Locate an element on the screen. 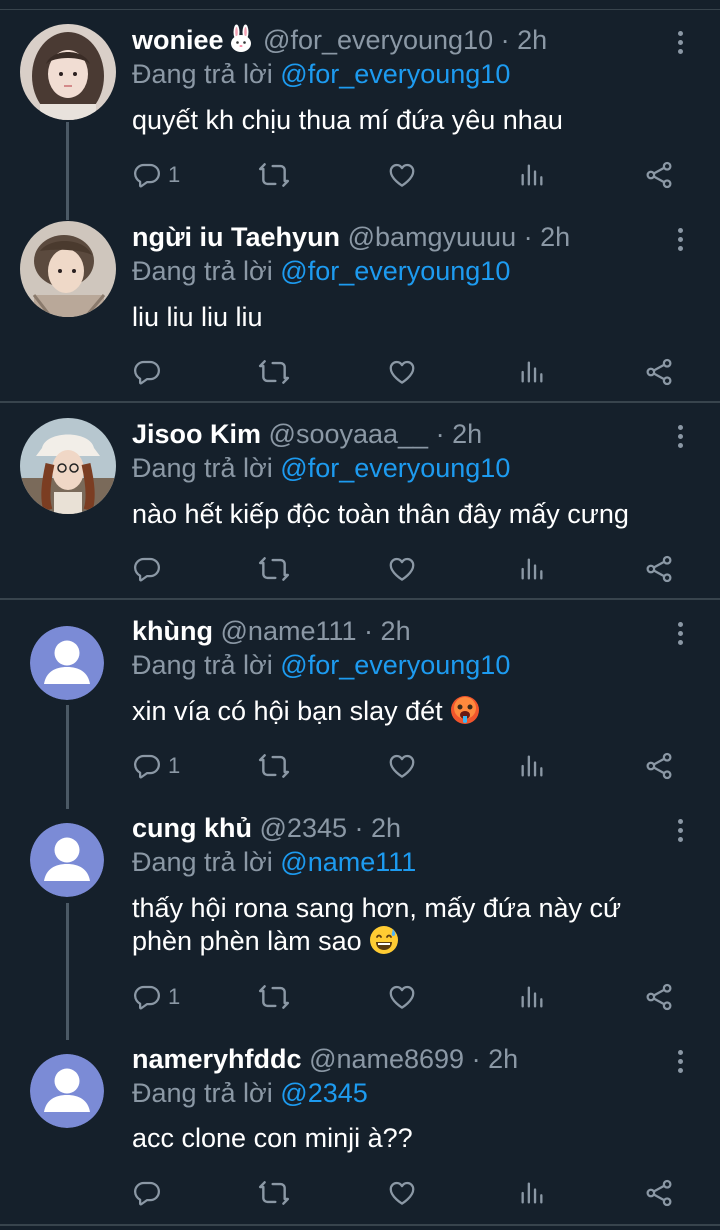 Image resolution: width=720 pixels, height=1230 pixels. display-name: Jisoo Kim is located at coordinates (196, 434).